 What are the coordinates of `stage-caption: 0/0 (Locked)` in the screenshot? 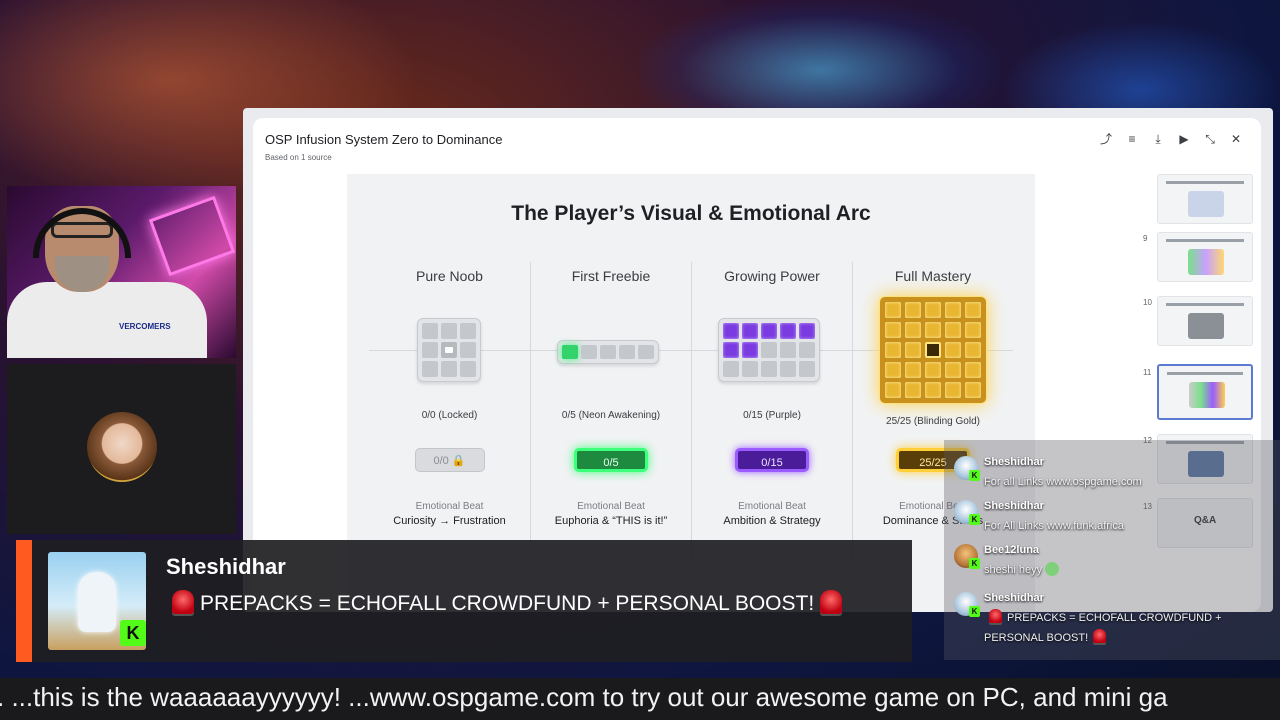 It's located at (449, 415).